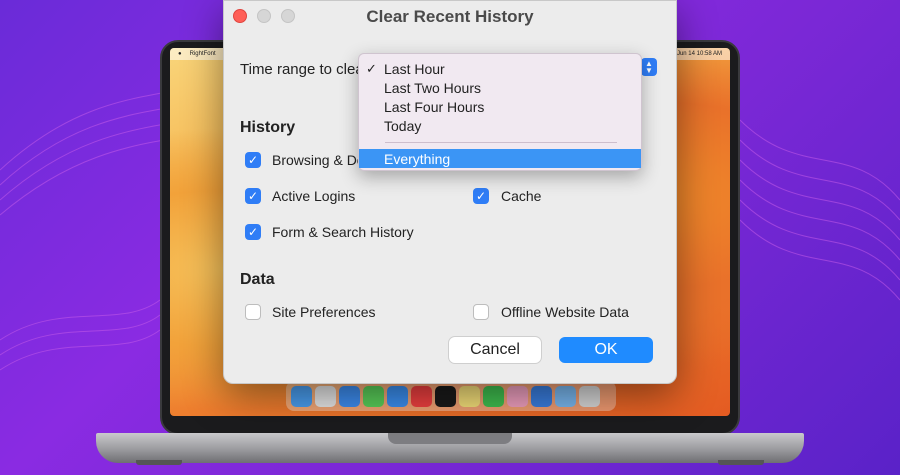 The width and height of the screenshot is (900, 475). What do you see at coordinates (373, 396) in the screenshot?
I see `messages-icon` at bounding box center [373, 396].